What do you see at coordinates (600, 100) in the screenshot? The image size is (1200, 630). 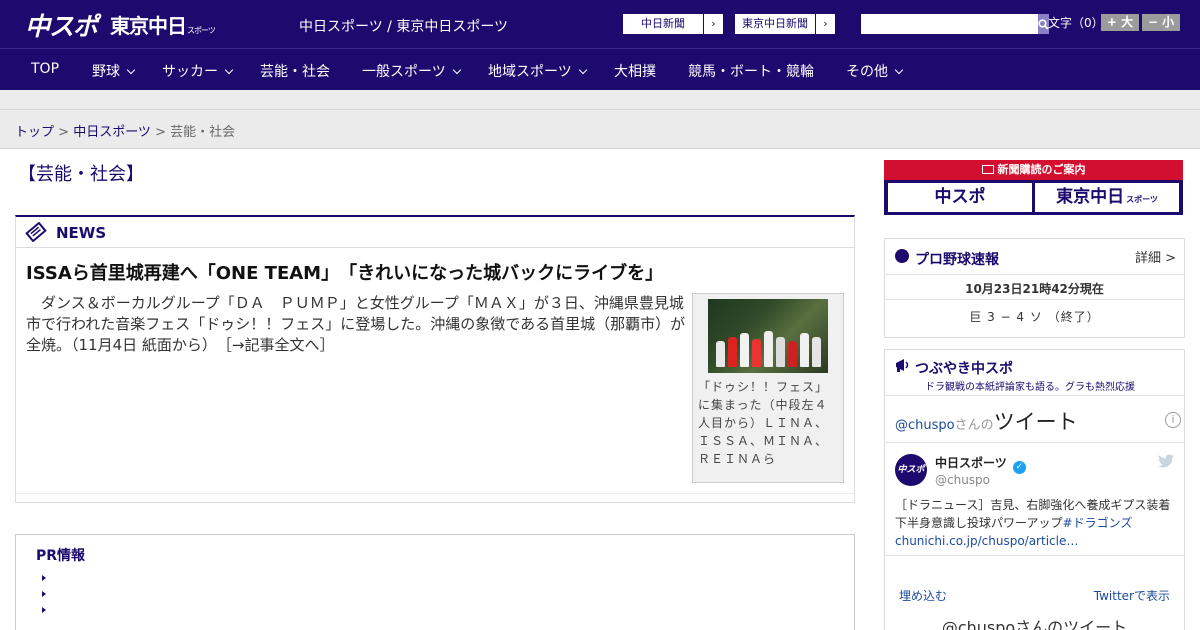 I see `sub-band` at bounding box center [600, 100].